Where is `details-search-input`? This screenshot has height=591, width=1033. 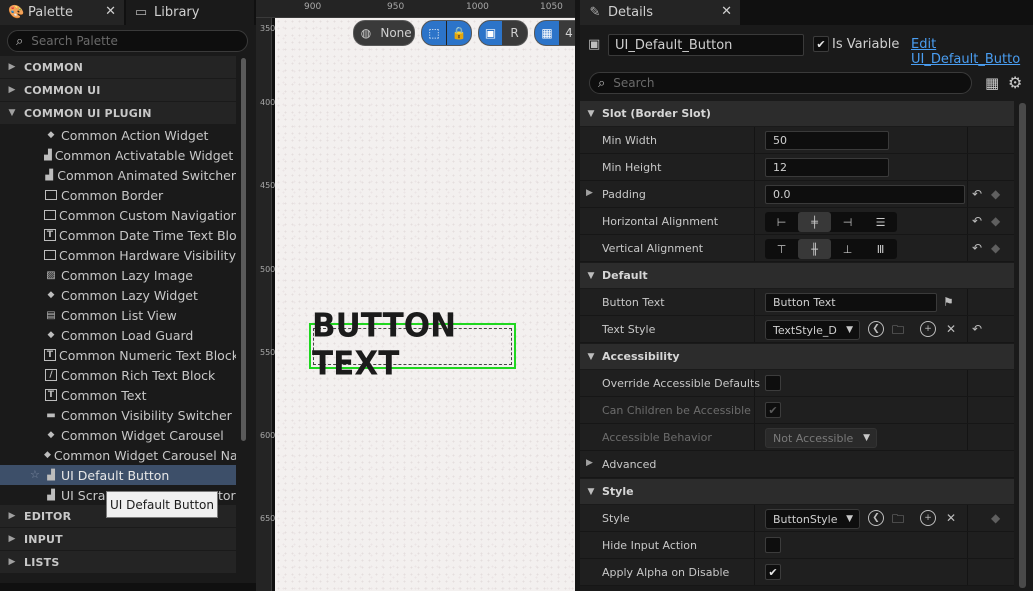
details-search-input is located at coordinates (792, 83).